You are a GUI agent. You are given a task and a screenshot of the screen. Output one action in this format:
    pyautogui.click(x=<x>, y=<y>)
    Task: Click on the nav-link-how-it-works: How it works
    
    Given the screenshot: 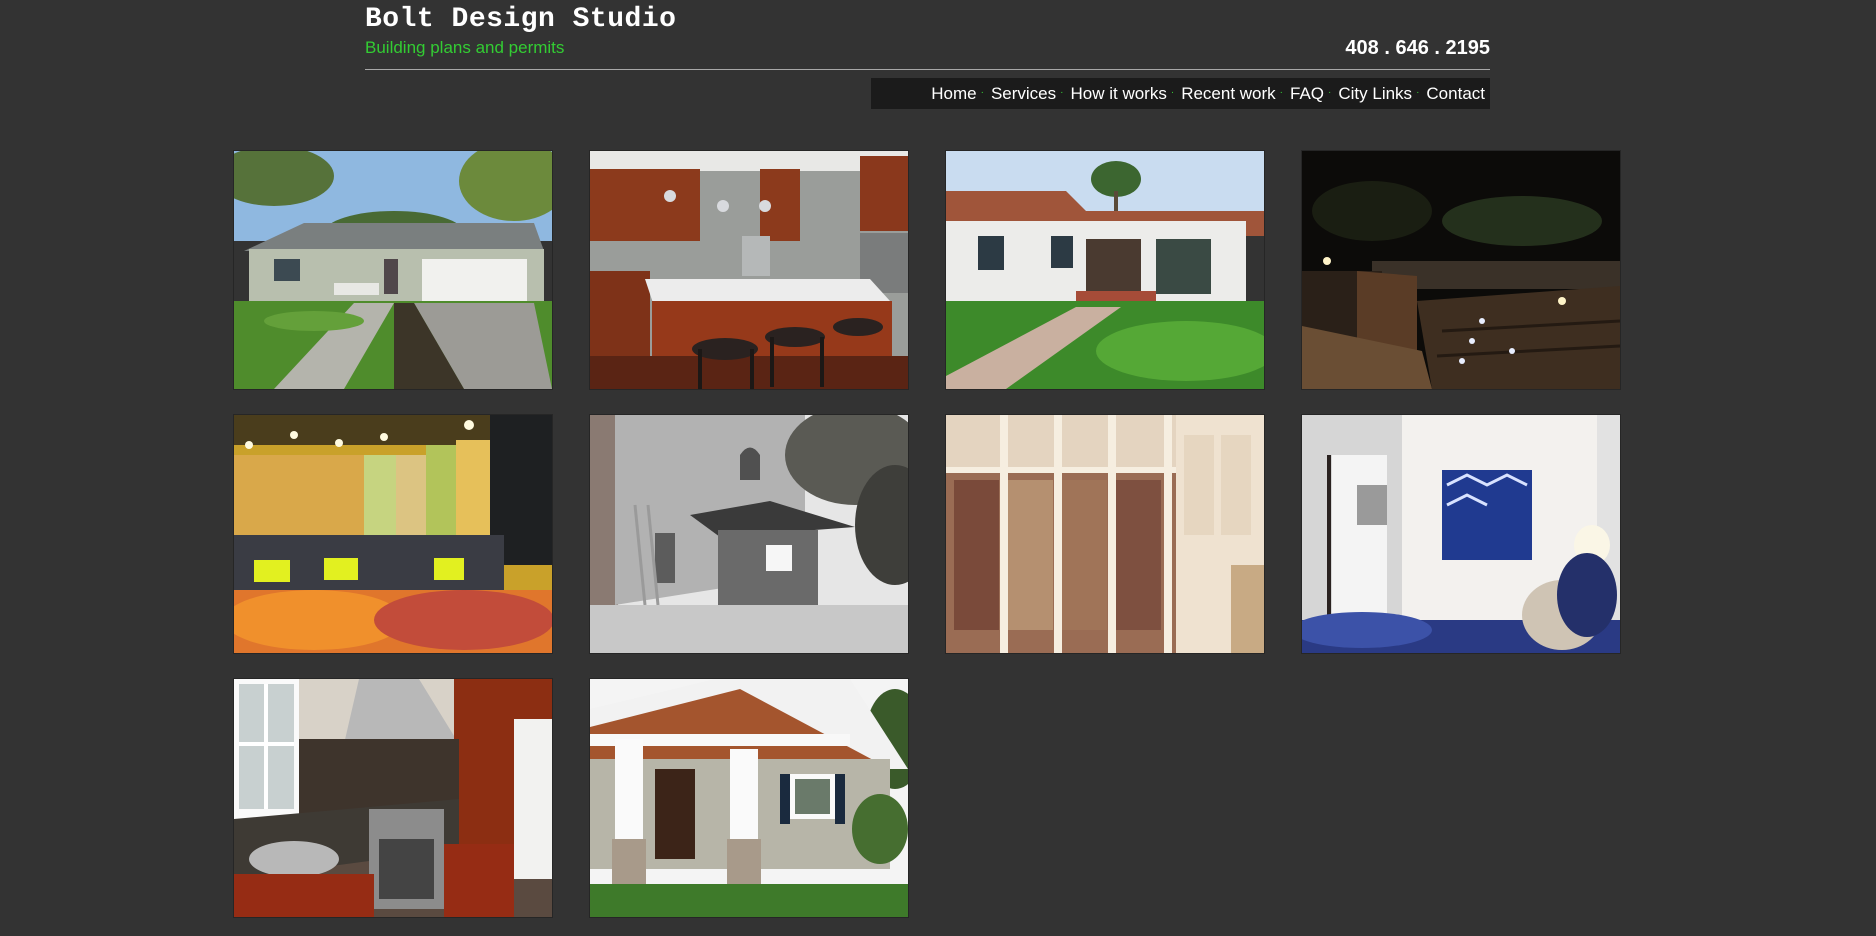 What is the action you would take?
    pyautogui.click(x=1118, y=94)
    